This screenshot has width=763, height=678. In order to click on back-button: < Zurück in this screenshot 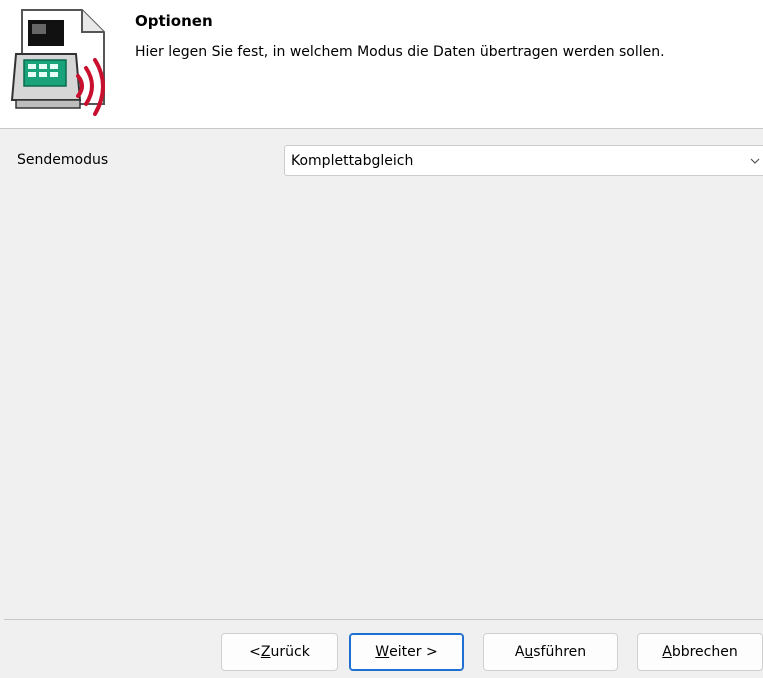, I will do `click(279, 652)`.